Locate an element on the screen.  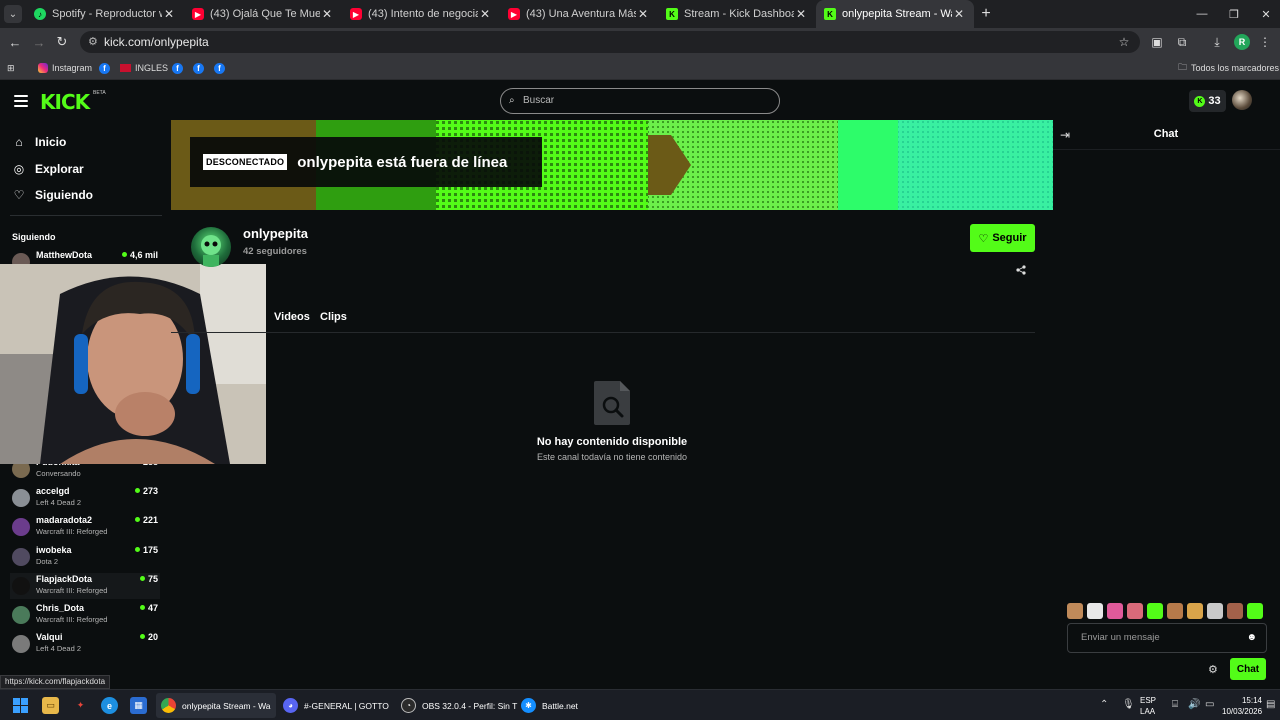
input-language: ESP LAA is located at coordinates (1148, 706).